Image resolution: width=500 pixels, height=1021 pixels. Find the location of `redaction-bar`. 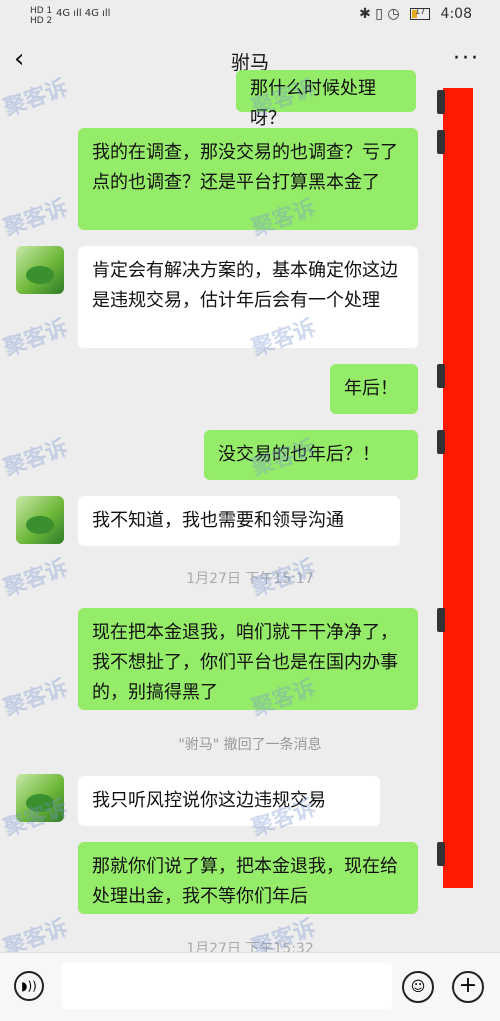

redaction-bar is located at coordinates (458, 488).